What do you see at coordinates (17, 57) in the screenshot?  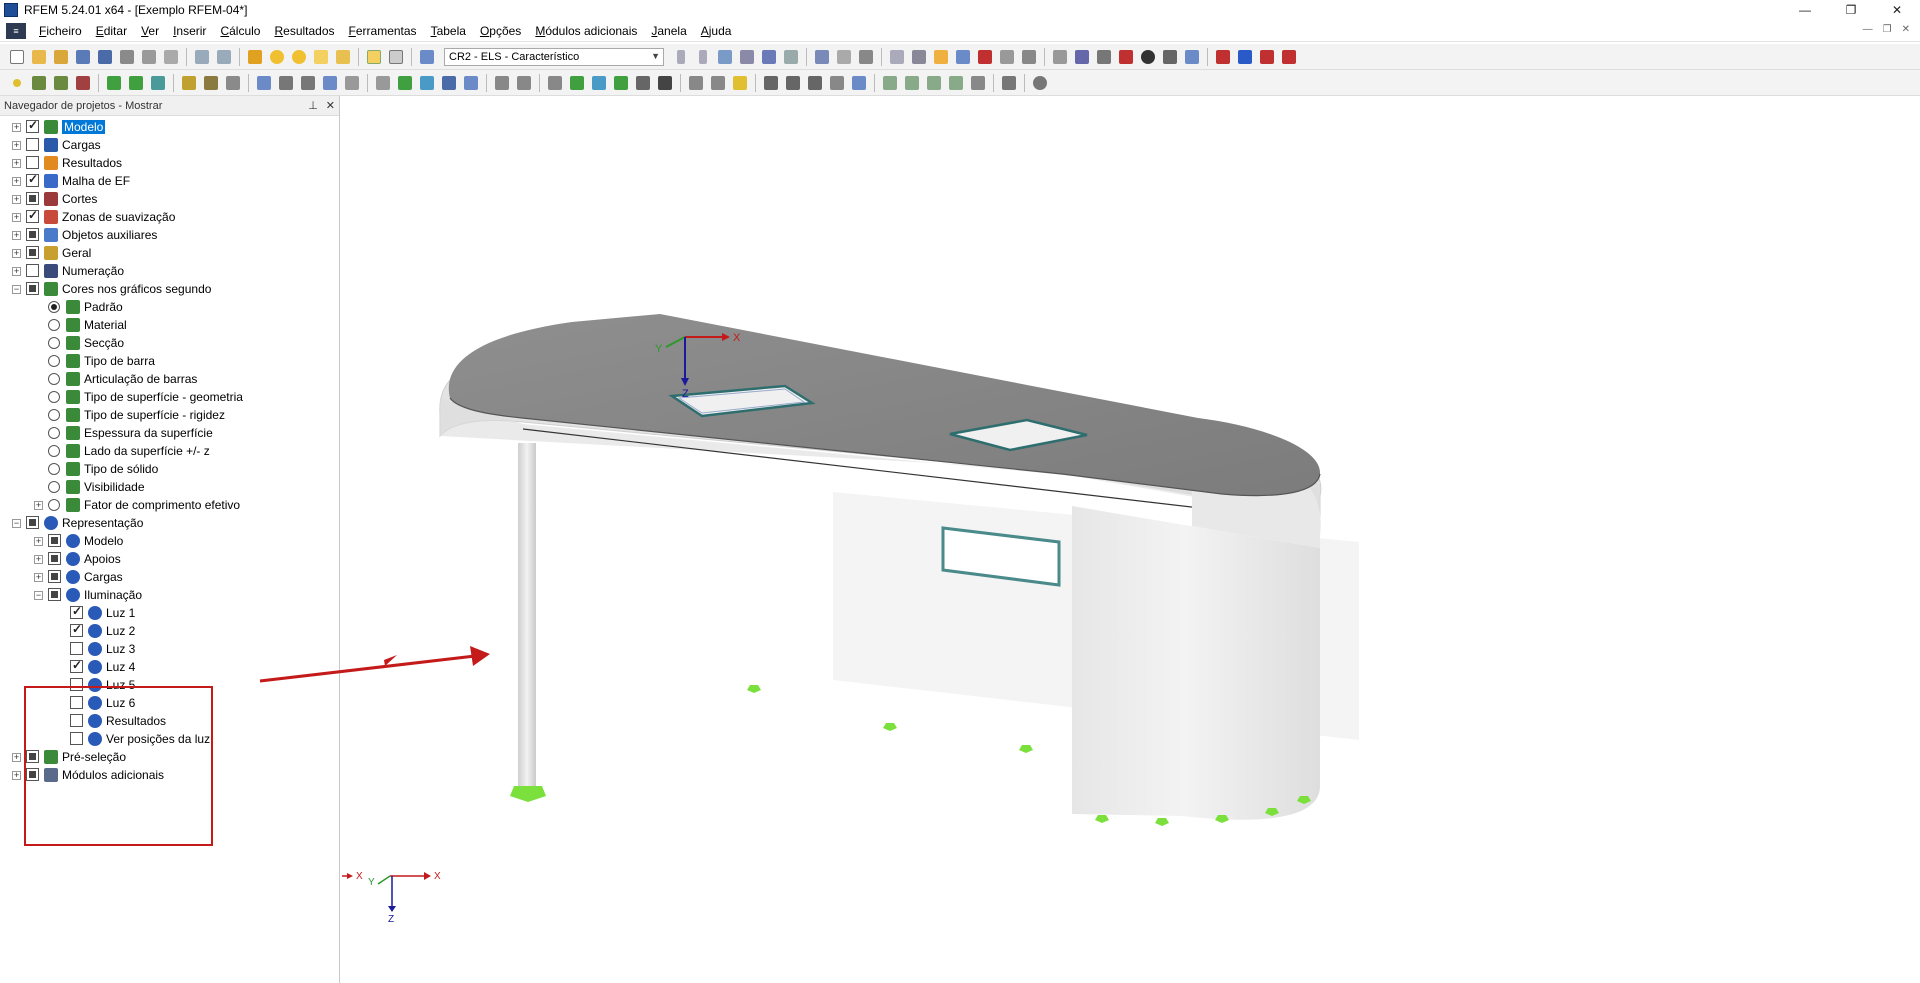 I see `new-file-icon` at bounding box center [17, 57].